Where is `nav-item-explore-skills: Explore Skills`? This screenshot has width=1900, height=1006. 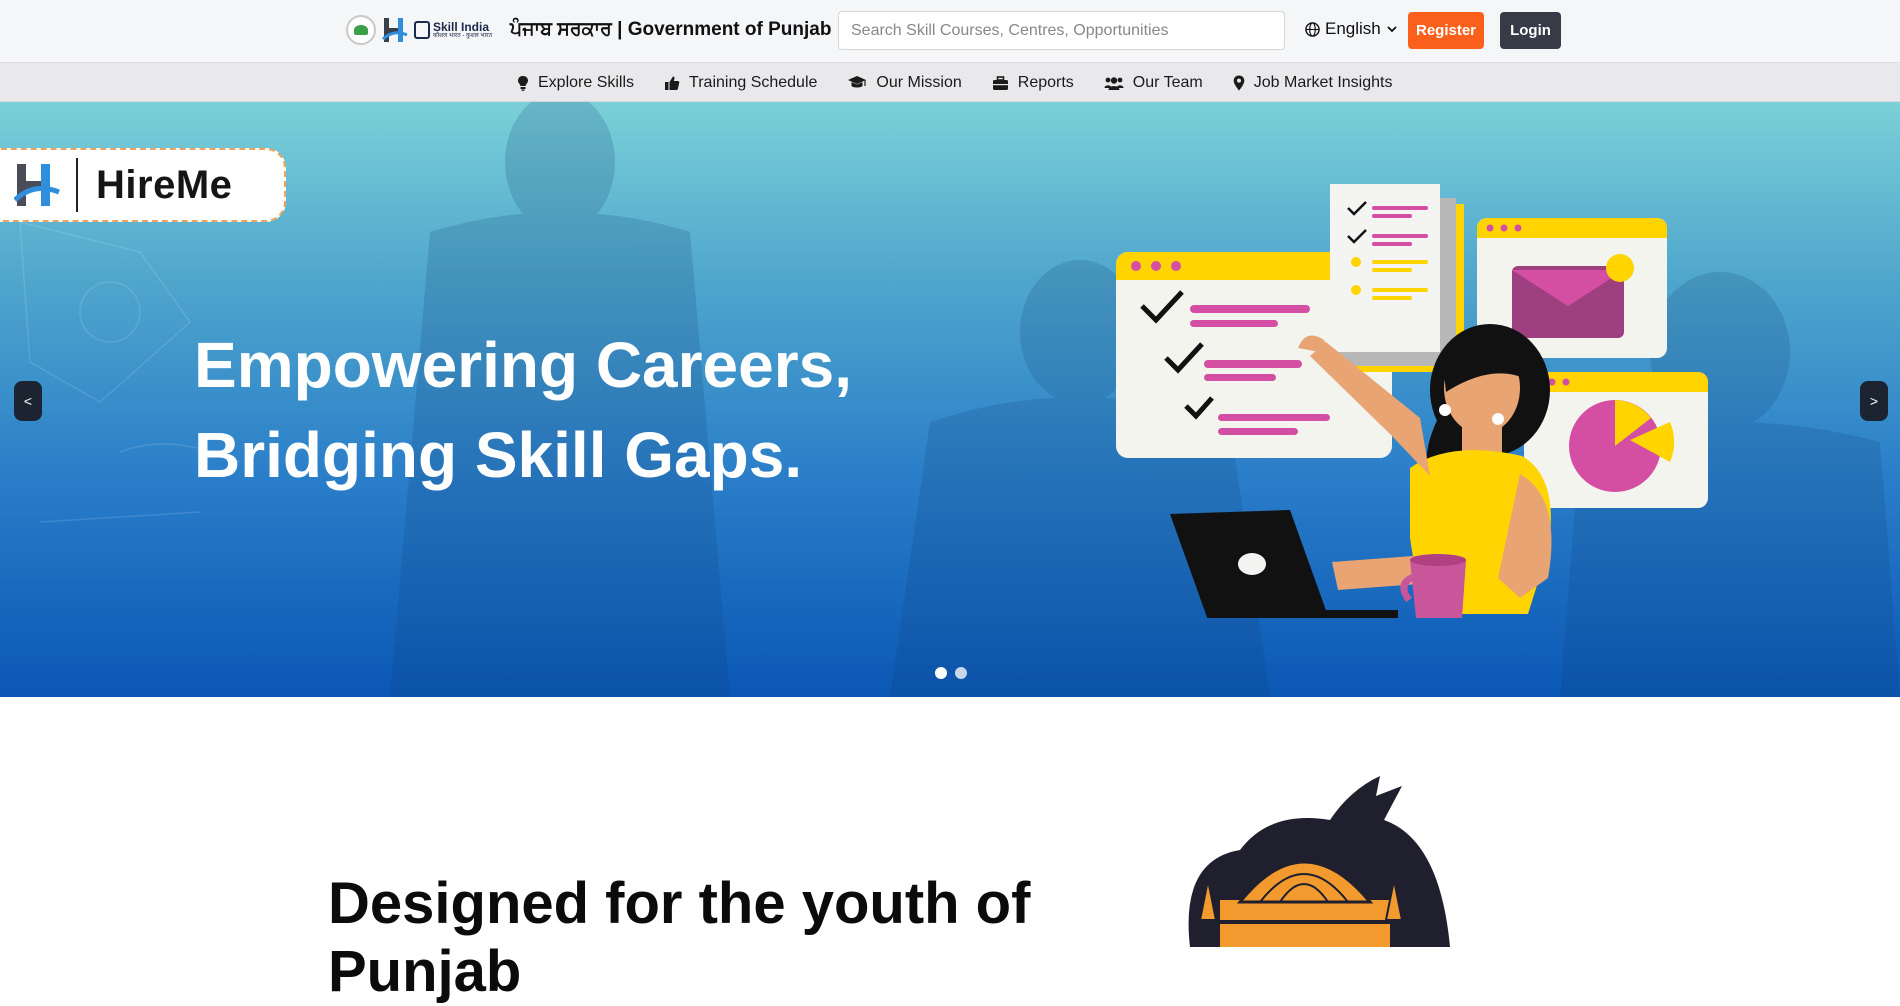 nav-item-explore-skills: Explore Skills is located at coordinates (575, 83).